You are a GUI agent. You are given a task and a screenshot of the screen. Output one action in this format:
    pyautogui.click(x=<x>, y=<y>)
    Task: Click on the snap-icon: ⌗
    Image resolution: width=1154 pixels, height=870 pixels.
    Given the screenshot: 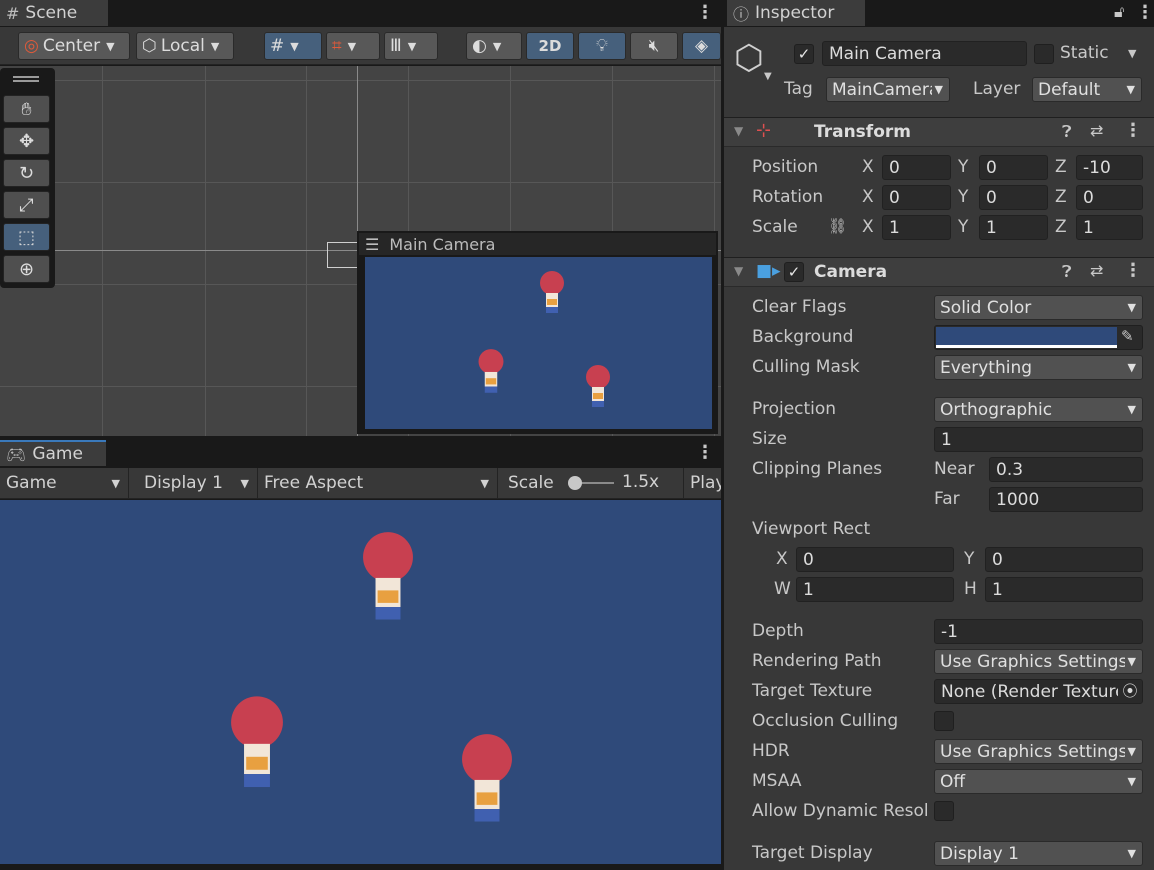 What is the action you would take?
    pyautogui.click(x=337, y=46)
    